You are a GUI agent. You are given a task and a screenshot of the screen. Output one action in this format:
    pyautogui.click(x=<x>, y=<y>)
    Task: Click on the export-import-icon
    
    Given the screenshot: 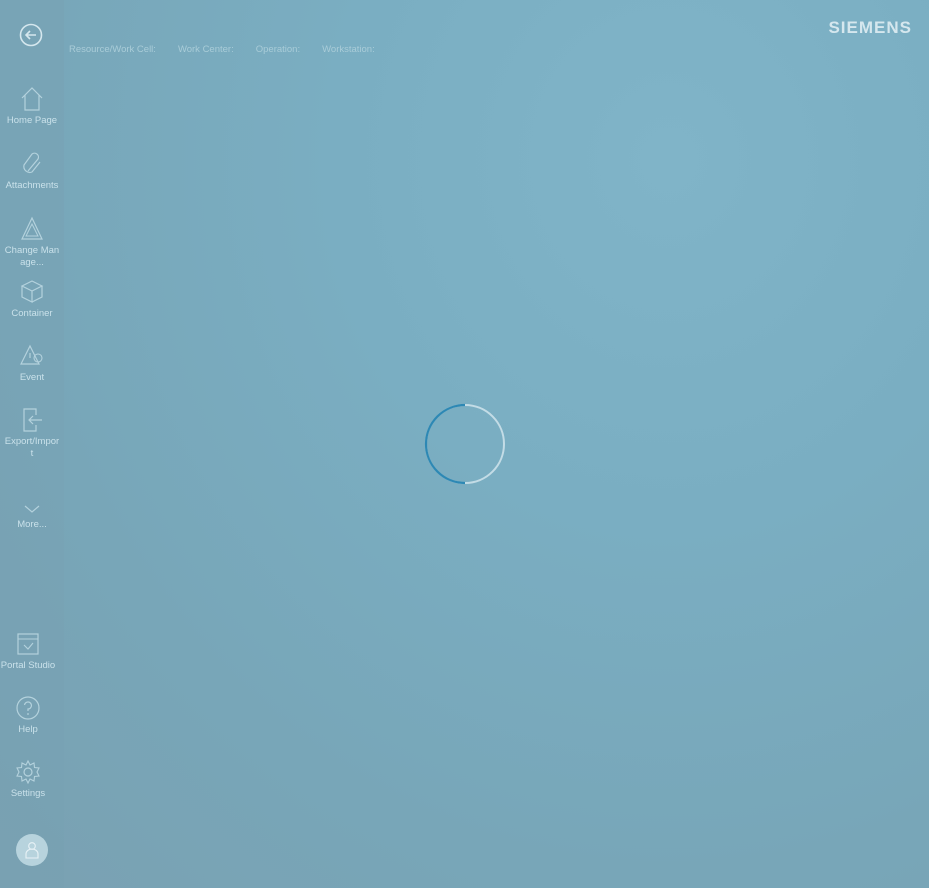 What is the action you would take?
    pyautogui.click(x=32, y=420)
    